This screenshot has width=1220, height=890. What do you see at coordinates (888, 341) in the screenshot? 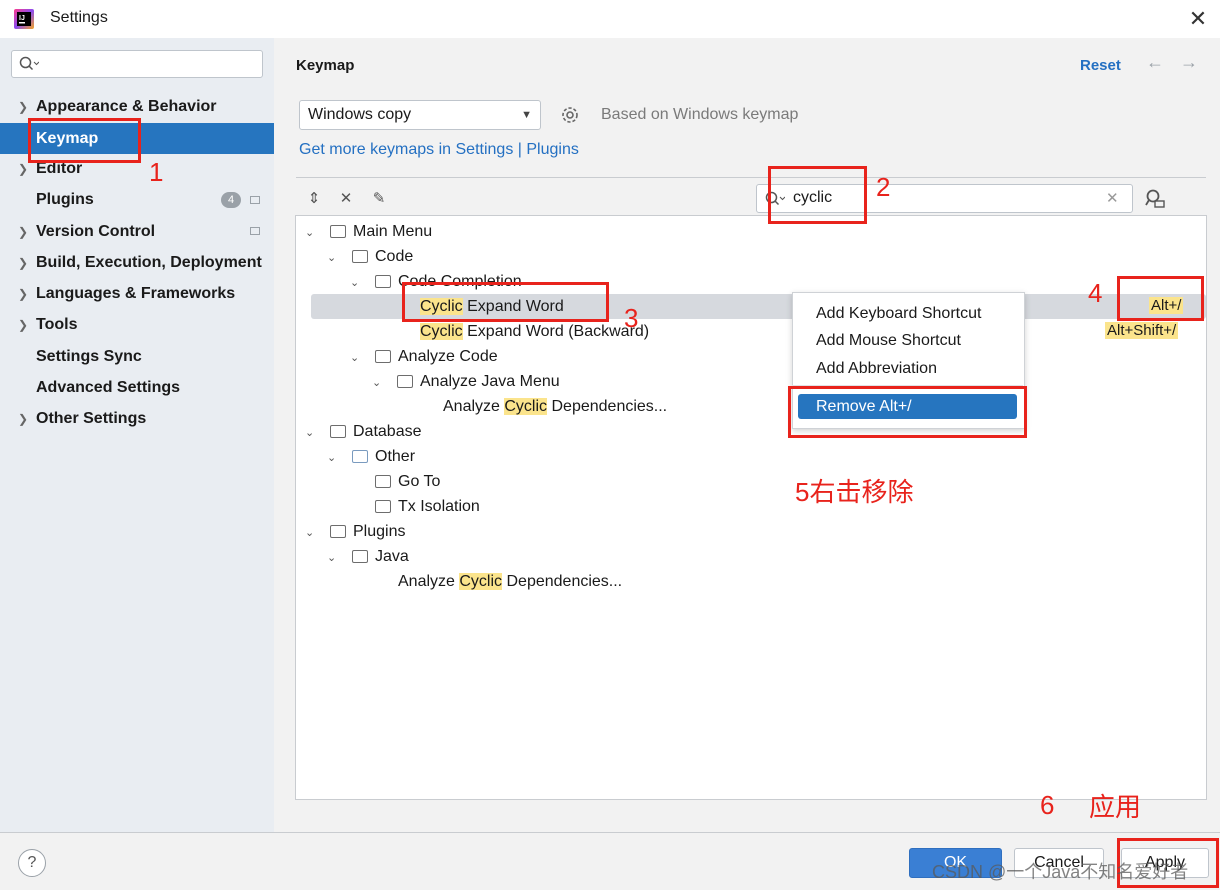
I see `menu-item-add-mouse-shortcut: Add Mouse Shortcut` at bounding box center [888, 341].